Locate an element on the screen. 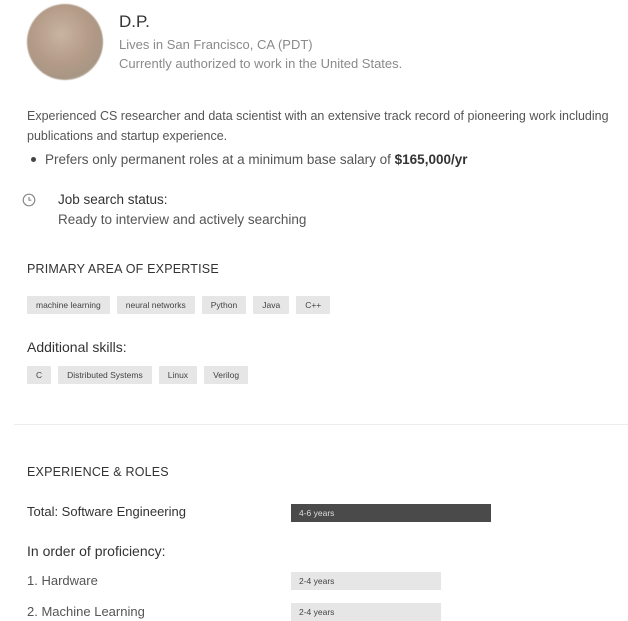 Image resolution: width=628 pixels, height=621 pixels. candidate-location: Lives in San Francisco, CA (PDT) is located at coordinates (216, 44).